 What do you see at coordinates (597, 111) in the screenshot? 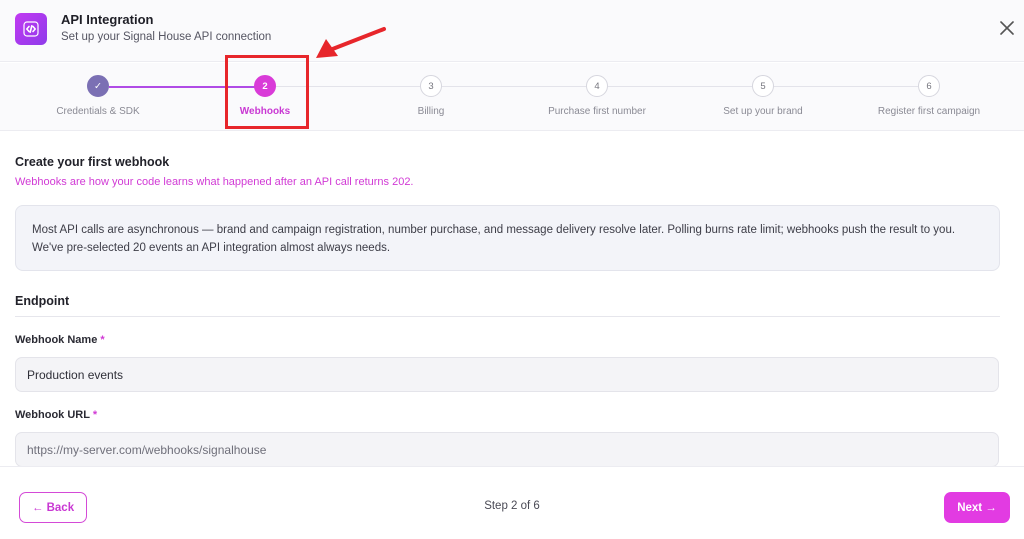
I see `step-label: Purchase first number` at bounding box center [597, 111].